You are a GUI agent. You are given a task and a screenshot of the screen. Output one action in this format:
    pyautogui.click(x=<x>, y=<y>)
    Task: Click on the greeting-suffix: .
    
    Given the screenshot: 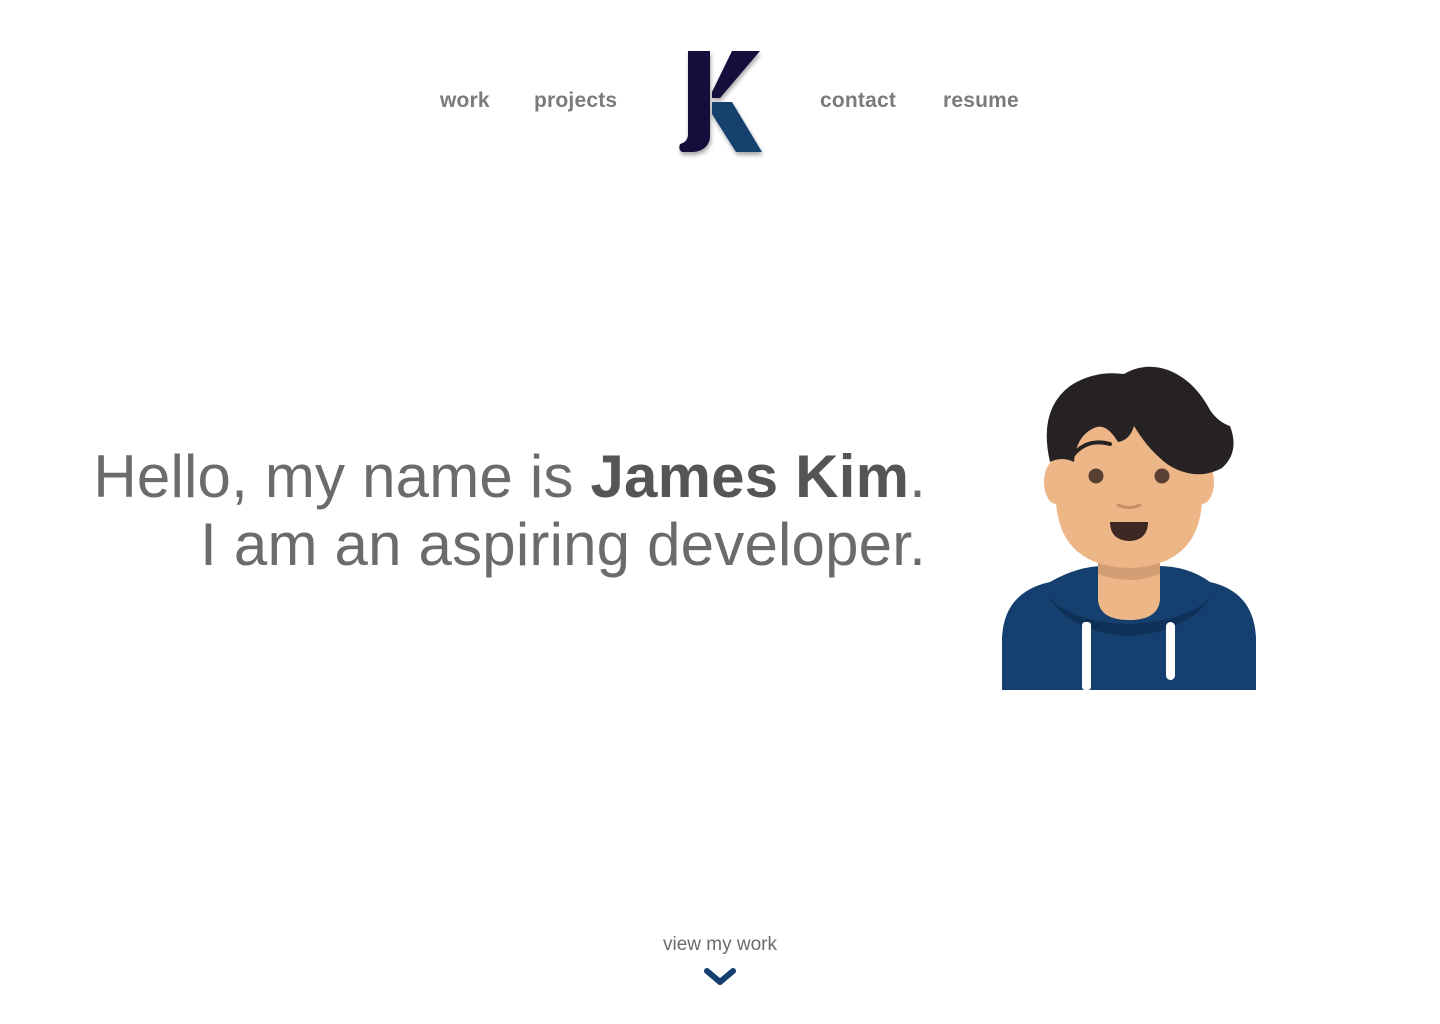 What is the action you would take?
    pyautogui.click(x=917, y=476)
    